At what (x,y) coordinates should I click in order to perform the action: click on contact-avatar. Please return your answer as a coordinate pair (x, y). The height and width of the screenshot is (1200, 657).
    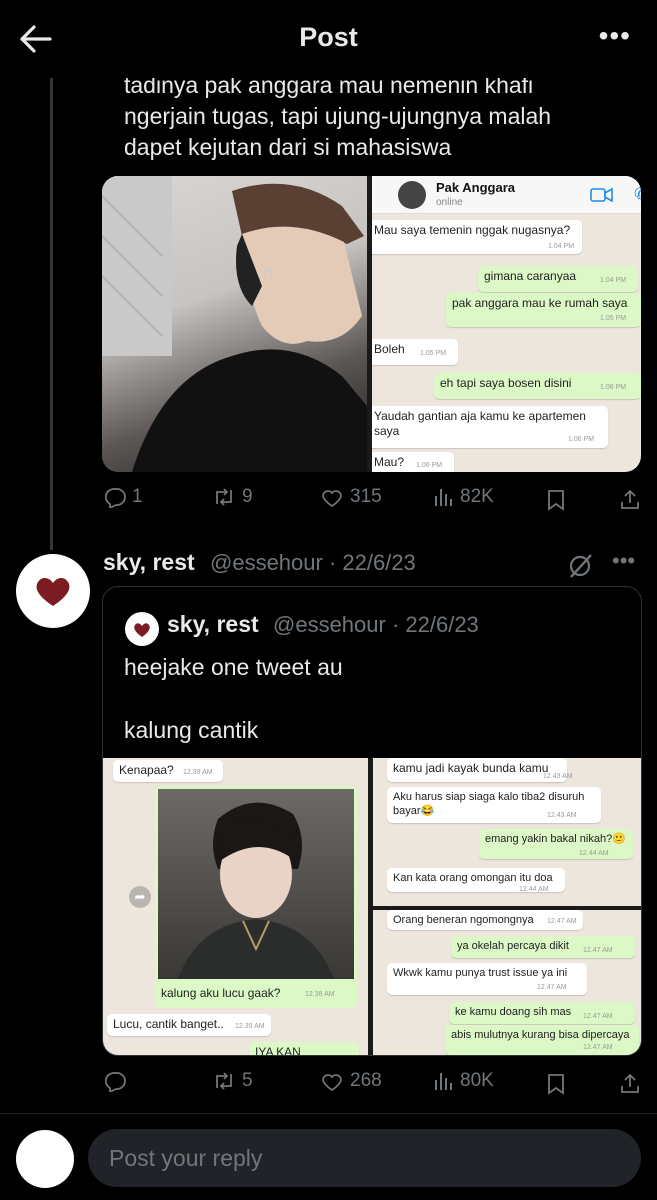
    Looking at the image, I should click on (412, 195).